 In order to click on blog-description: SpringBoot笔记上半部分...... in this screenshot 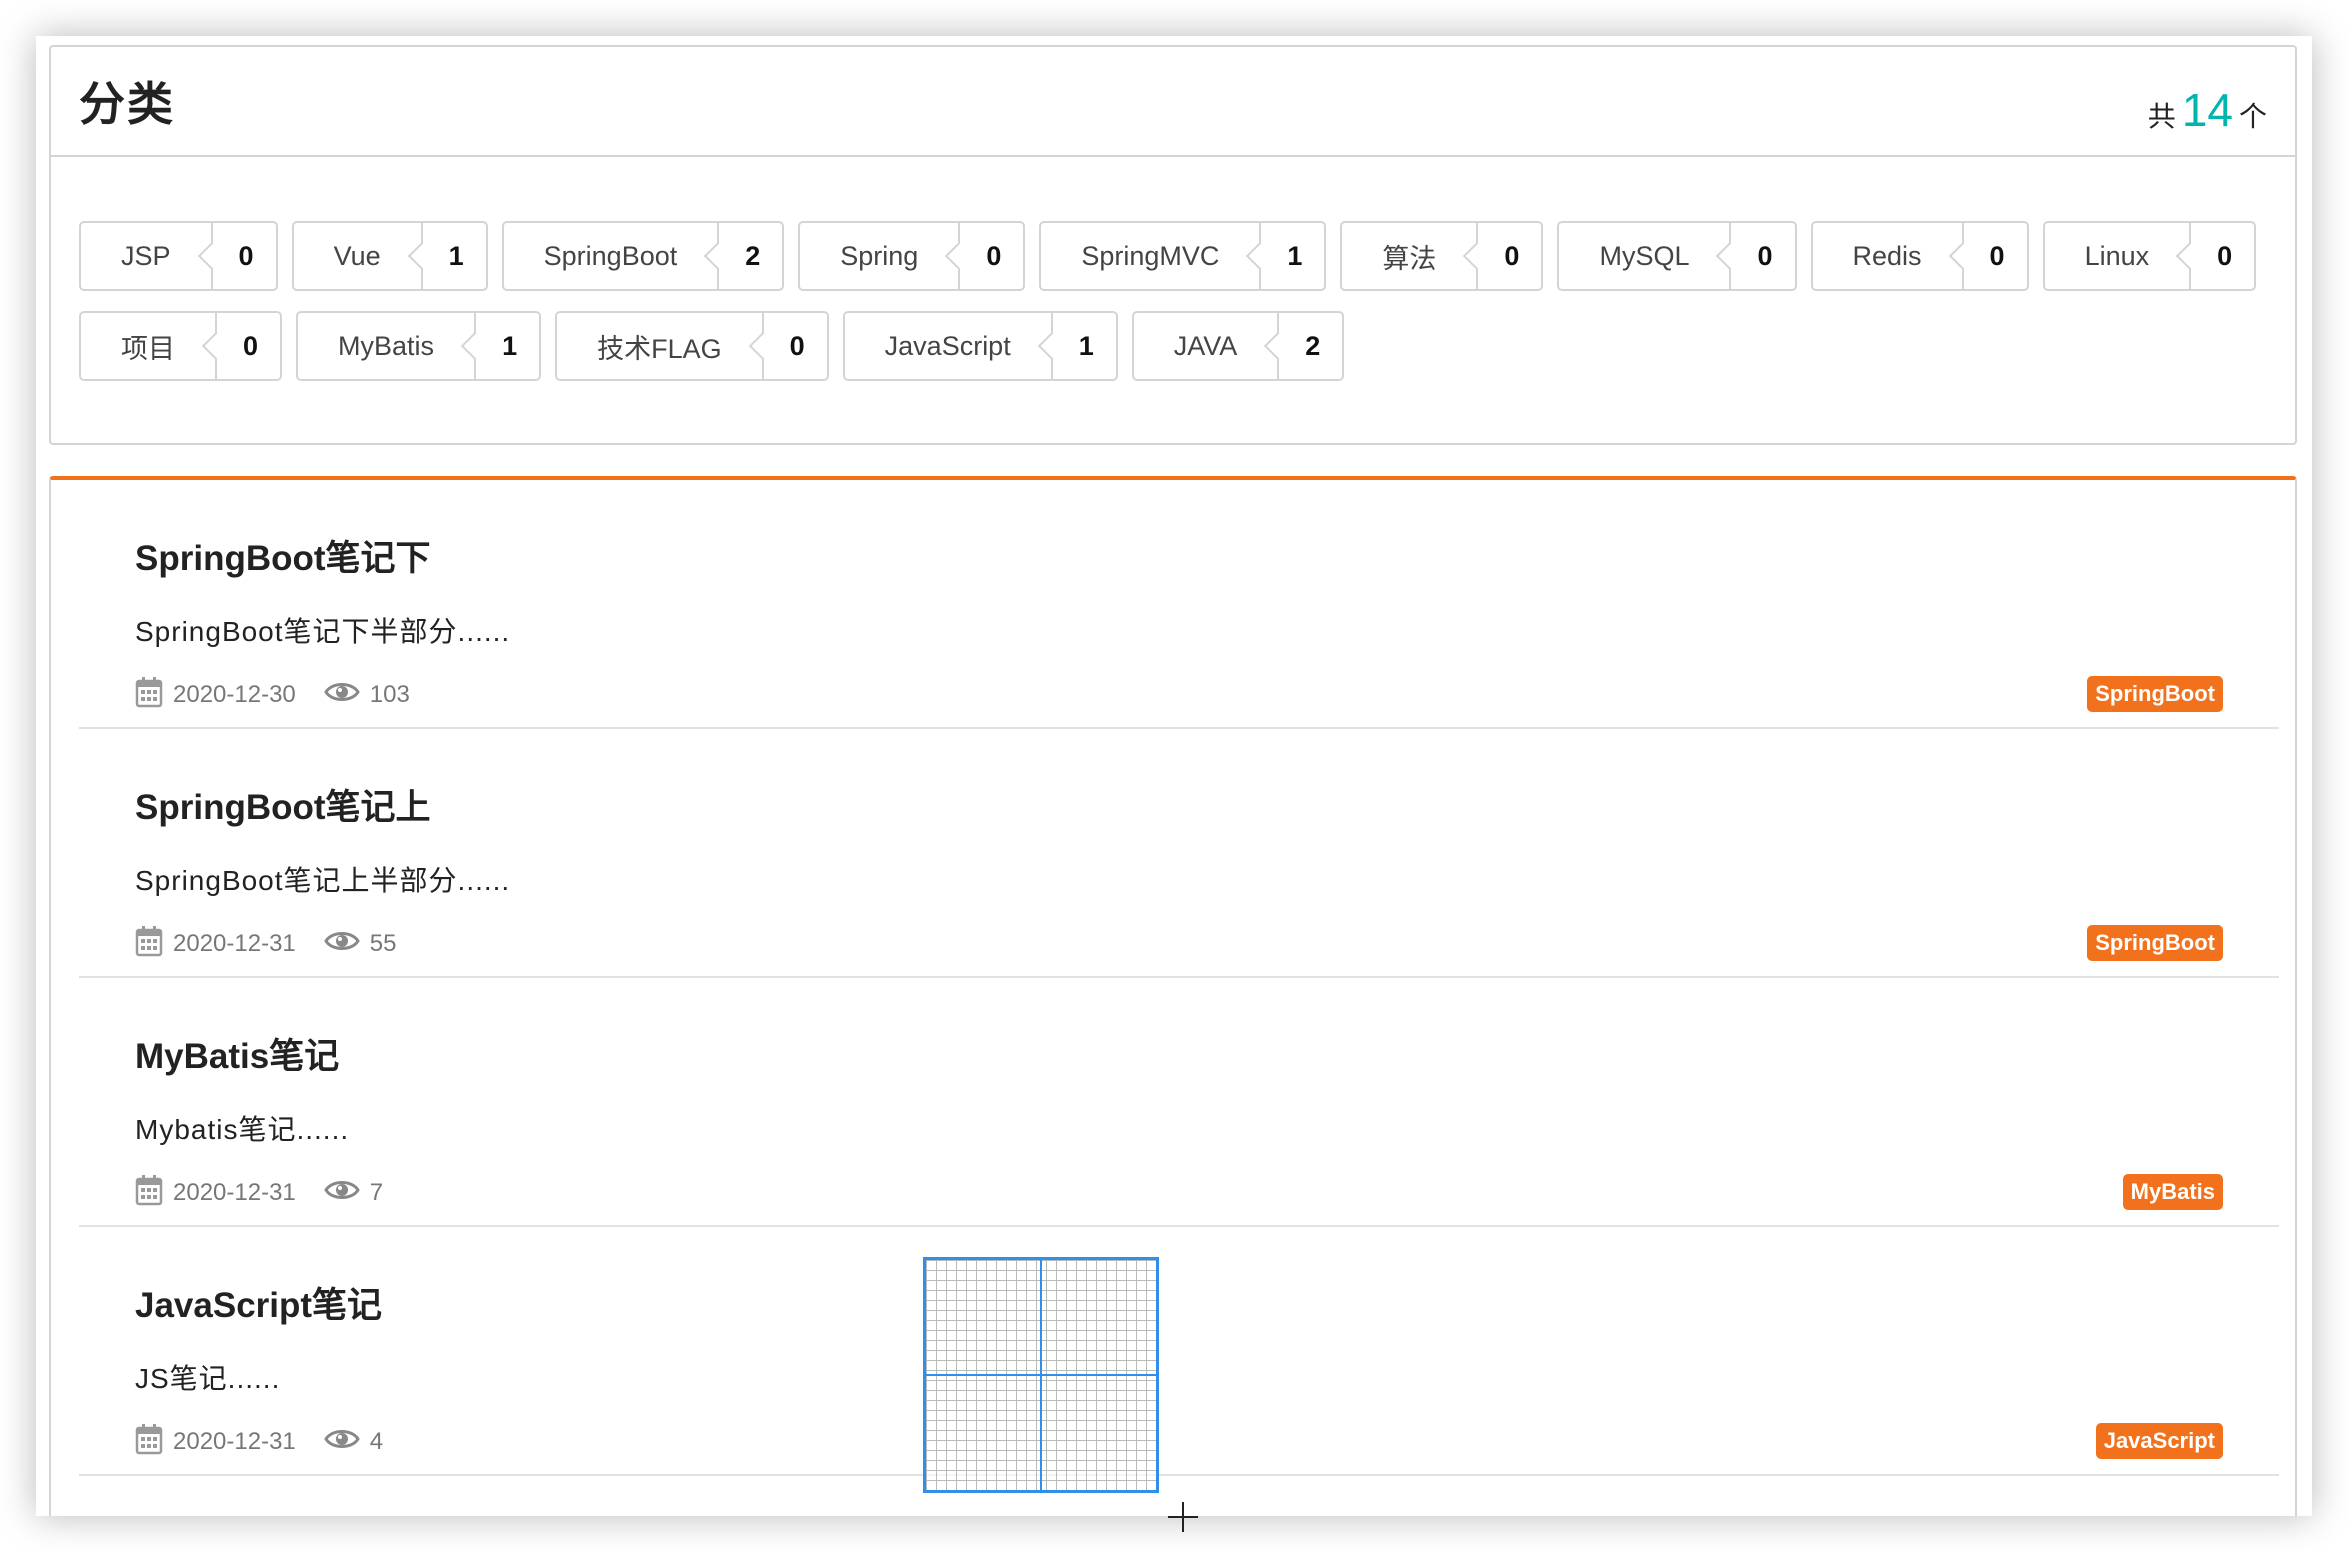, I will do `click(323, 880)`.